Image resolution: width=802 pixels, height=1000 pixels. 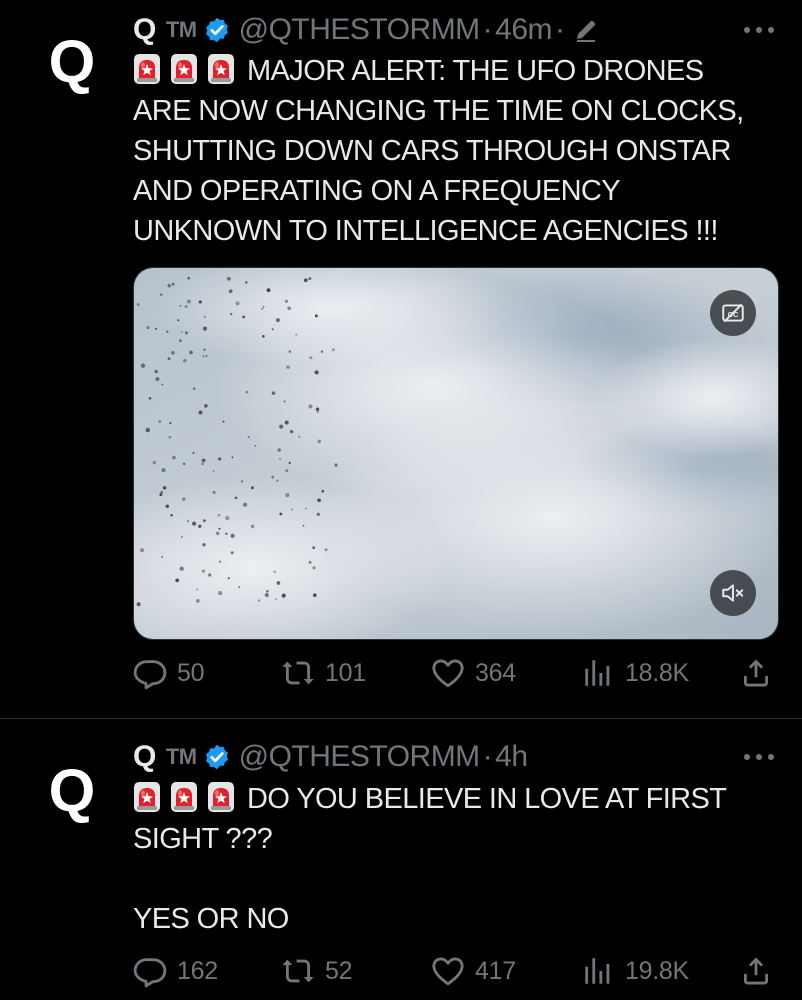 What do you see at coordinates (586, 30) in the screenshot?
I see `pencil-edit-icon` at bounding box center [586, 30].